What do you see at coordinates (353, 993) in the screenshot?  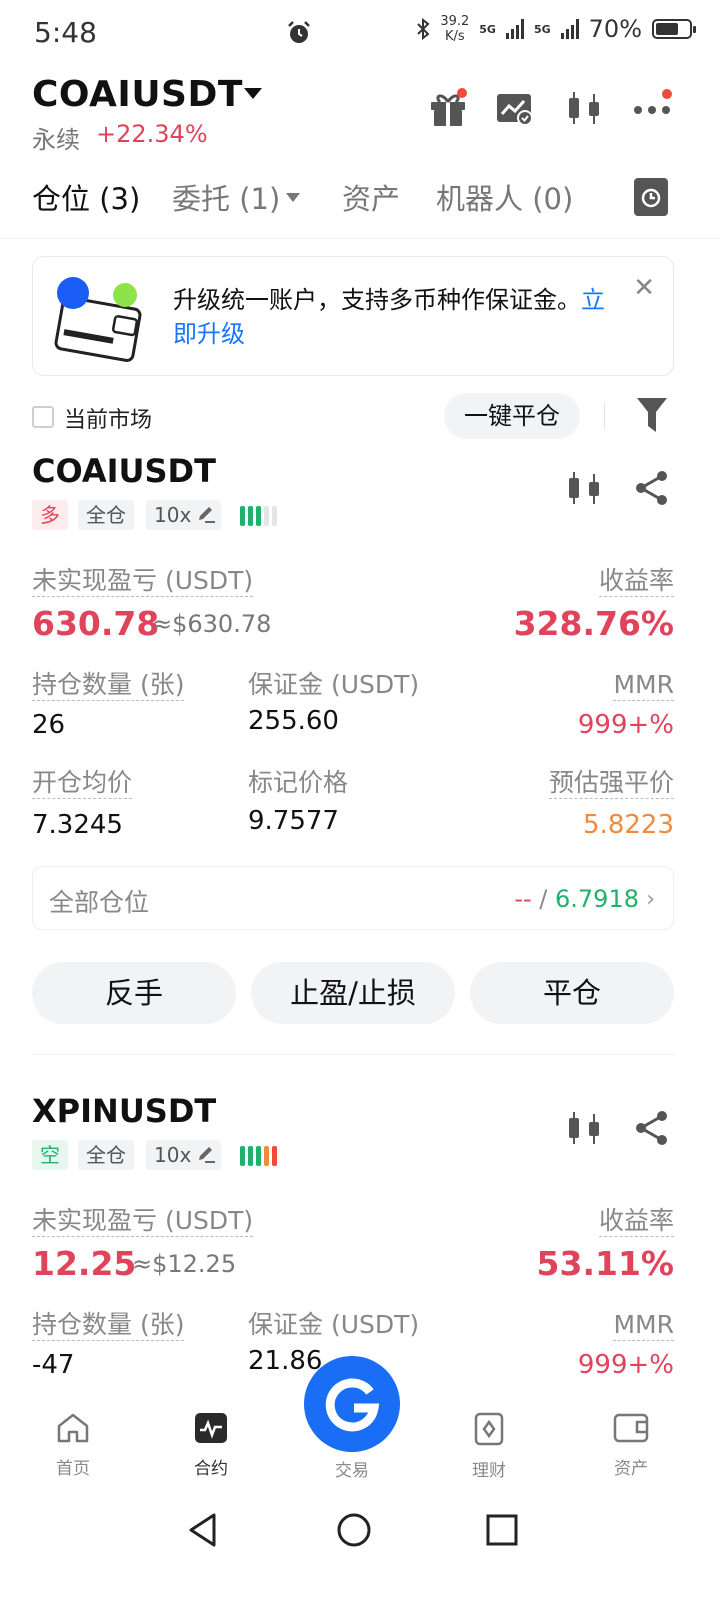 I see `tp-sl-button: 止盈/止损` at bounding box center [353, 993].